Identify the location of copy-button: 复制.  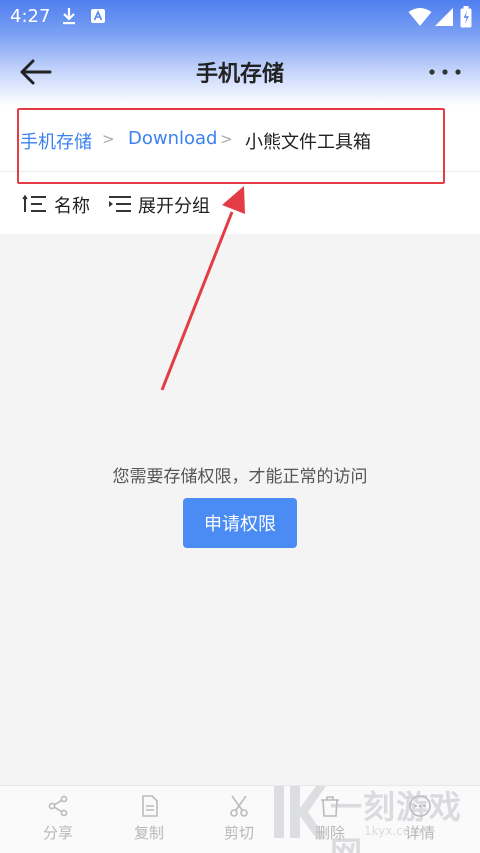
(149, 818).